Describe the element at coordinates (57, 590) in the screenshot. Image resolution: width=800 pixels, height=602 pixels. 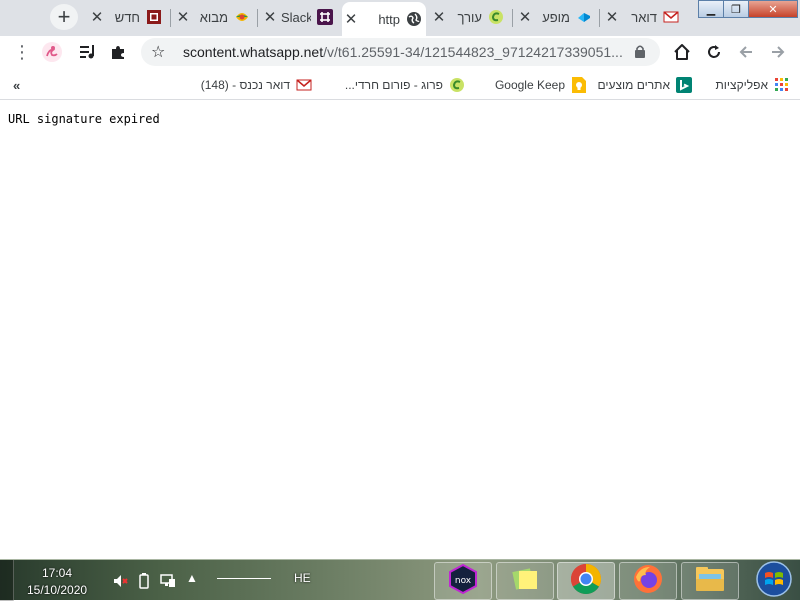
I see `clock-date: 15/10/2020` at that location.